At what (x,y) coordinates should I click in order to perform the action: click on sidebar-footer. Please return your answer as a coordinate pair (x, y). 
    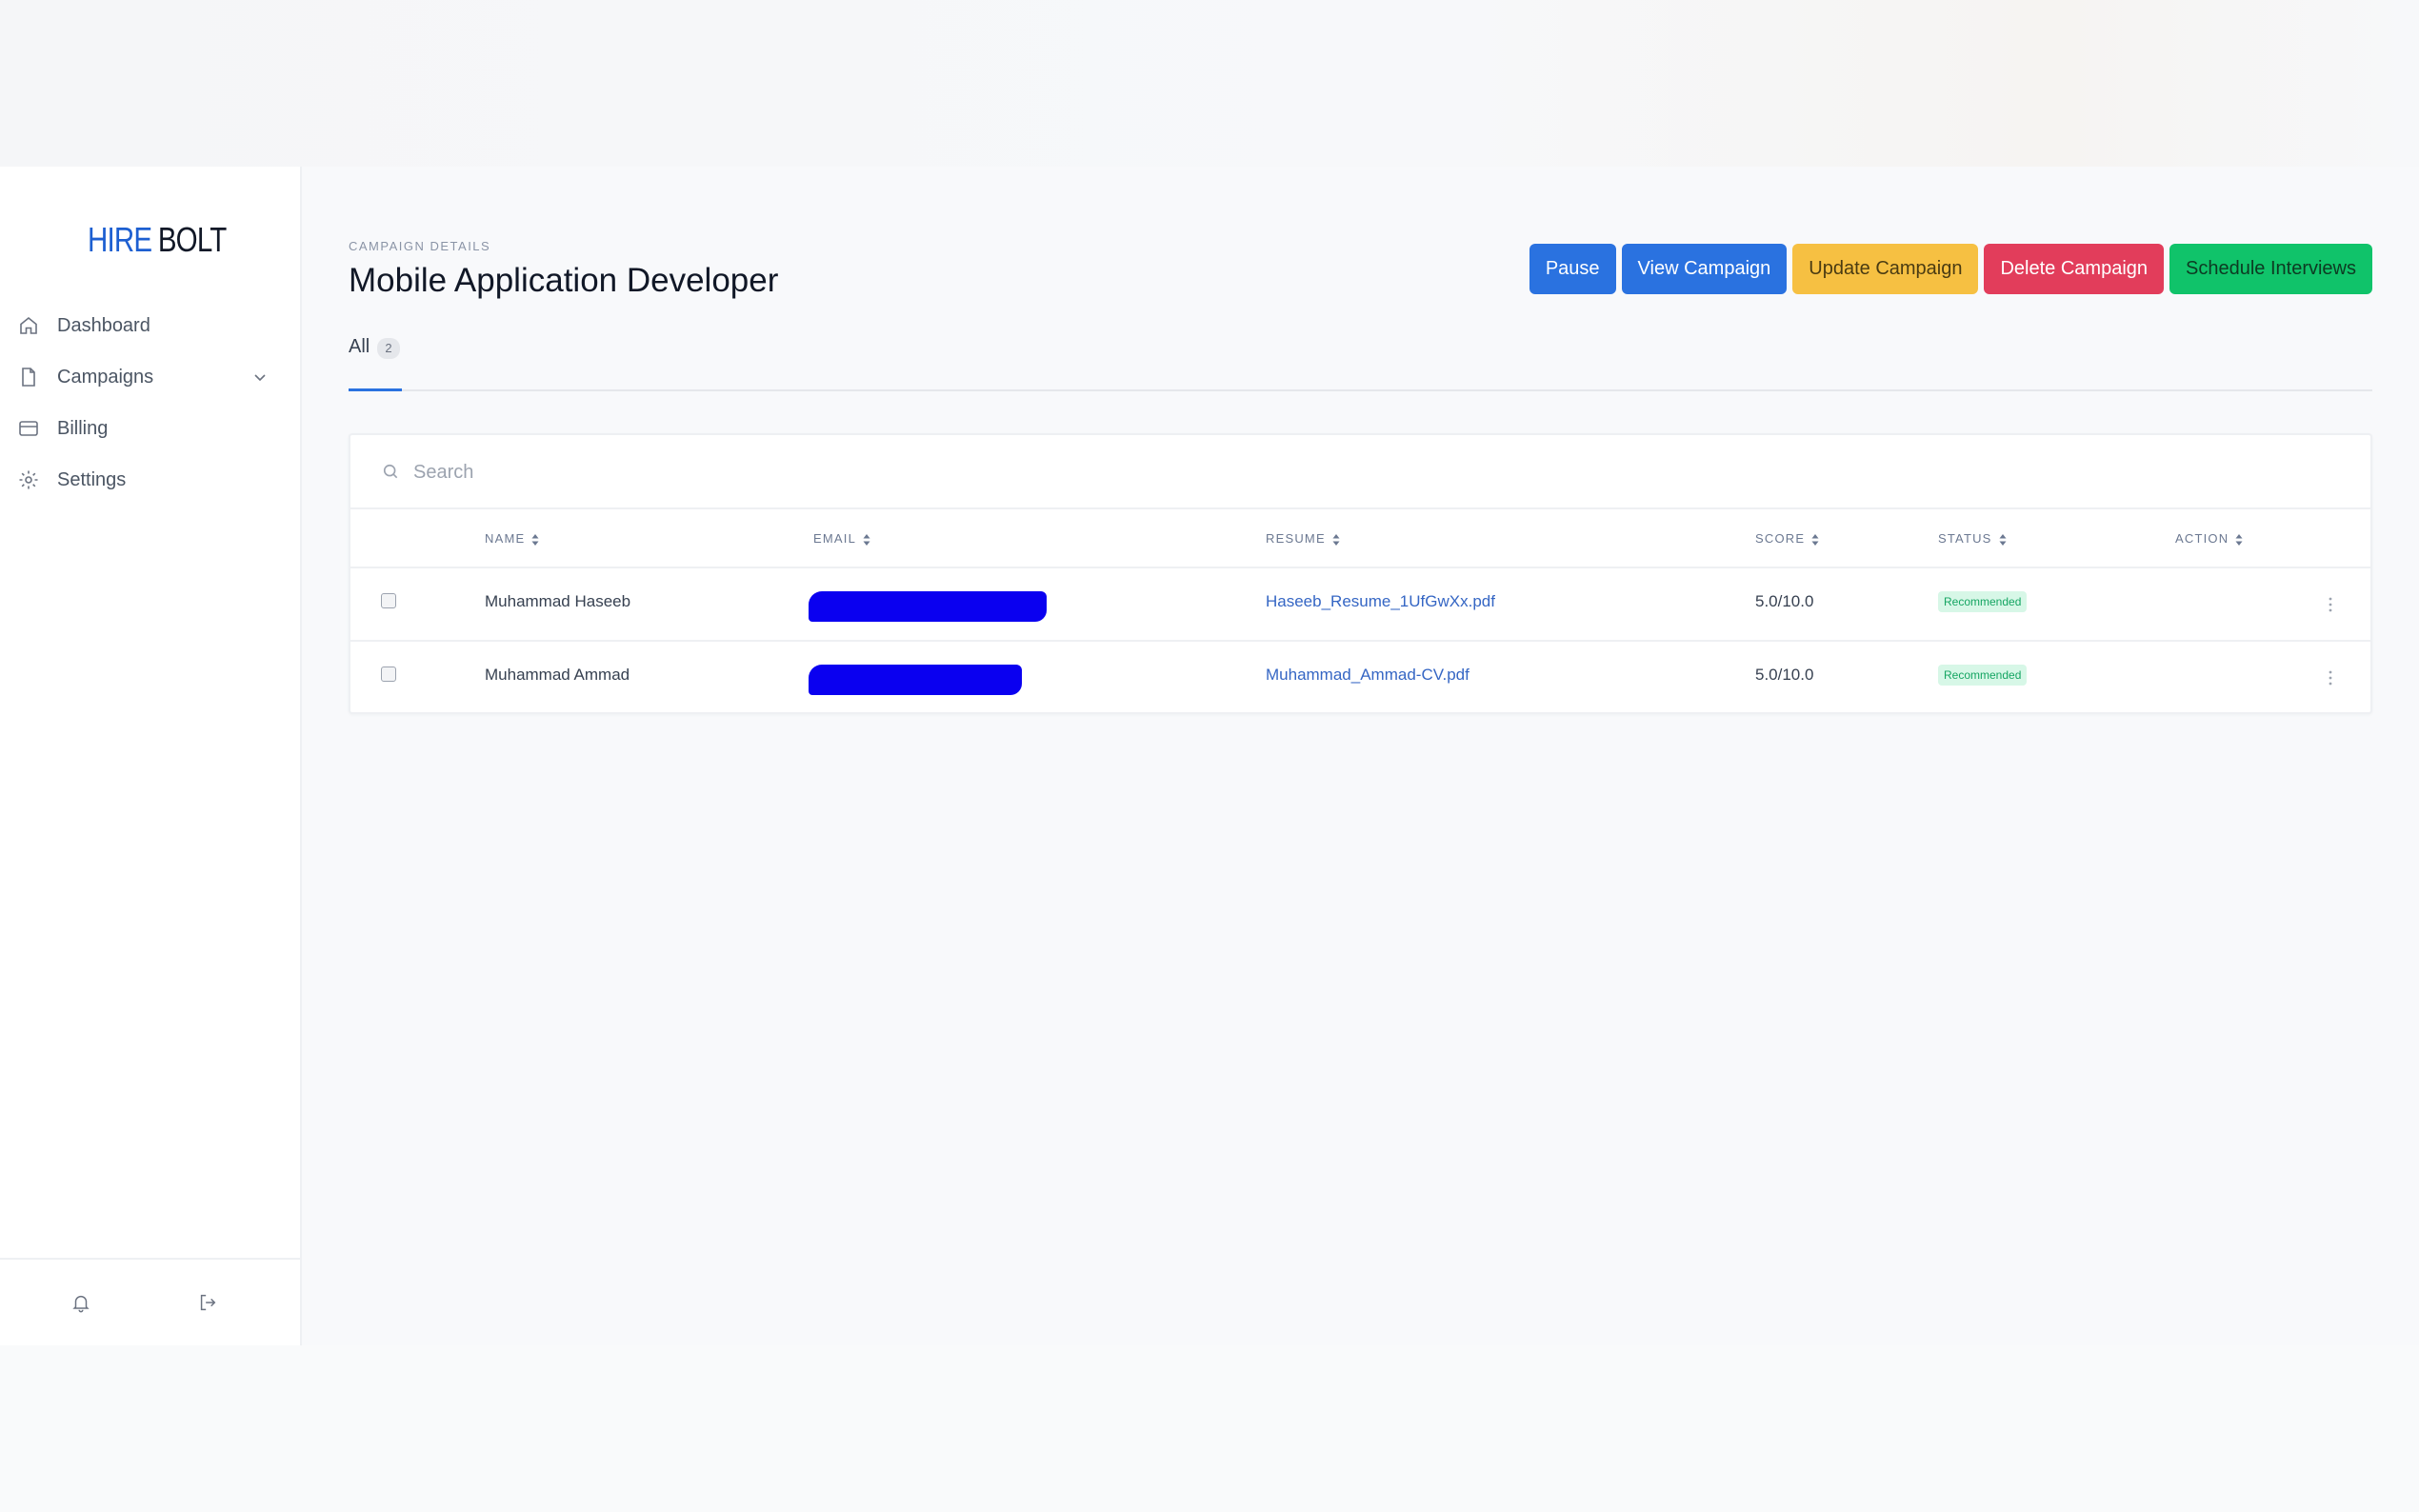
    Looking at the image, I should click on (151, 1301).